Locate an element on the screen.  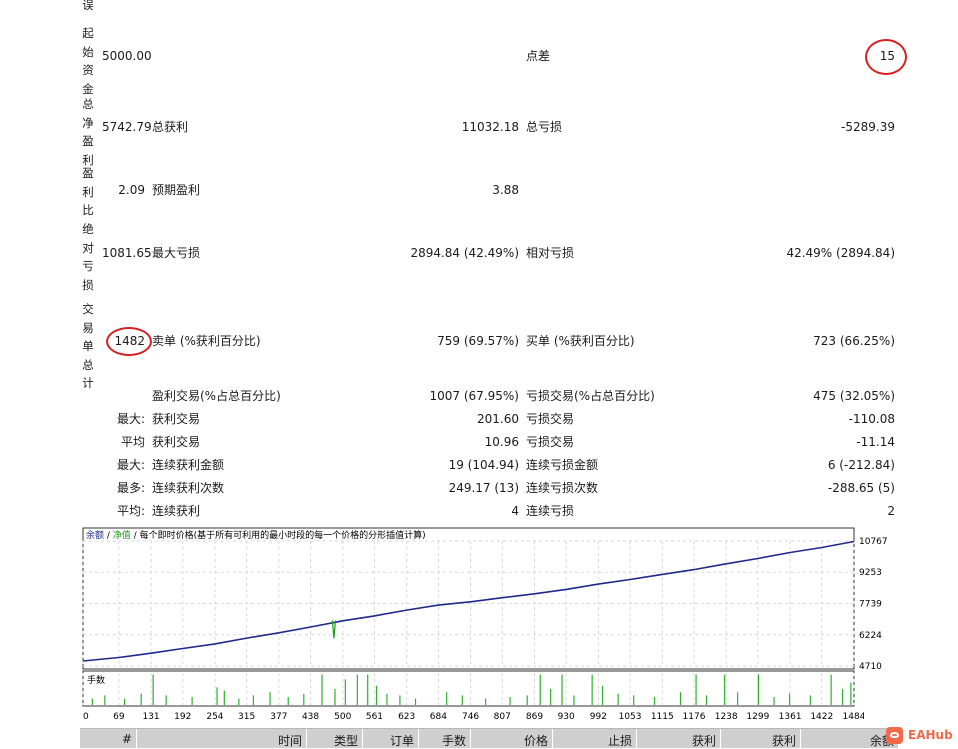
initial-deposit-value: 5000.00 is located at coordinates (127, 56).